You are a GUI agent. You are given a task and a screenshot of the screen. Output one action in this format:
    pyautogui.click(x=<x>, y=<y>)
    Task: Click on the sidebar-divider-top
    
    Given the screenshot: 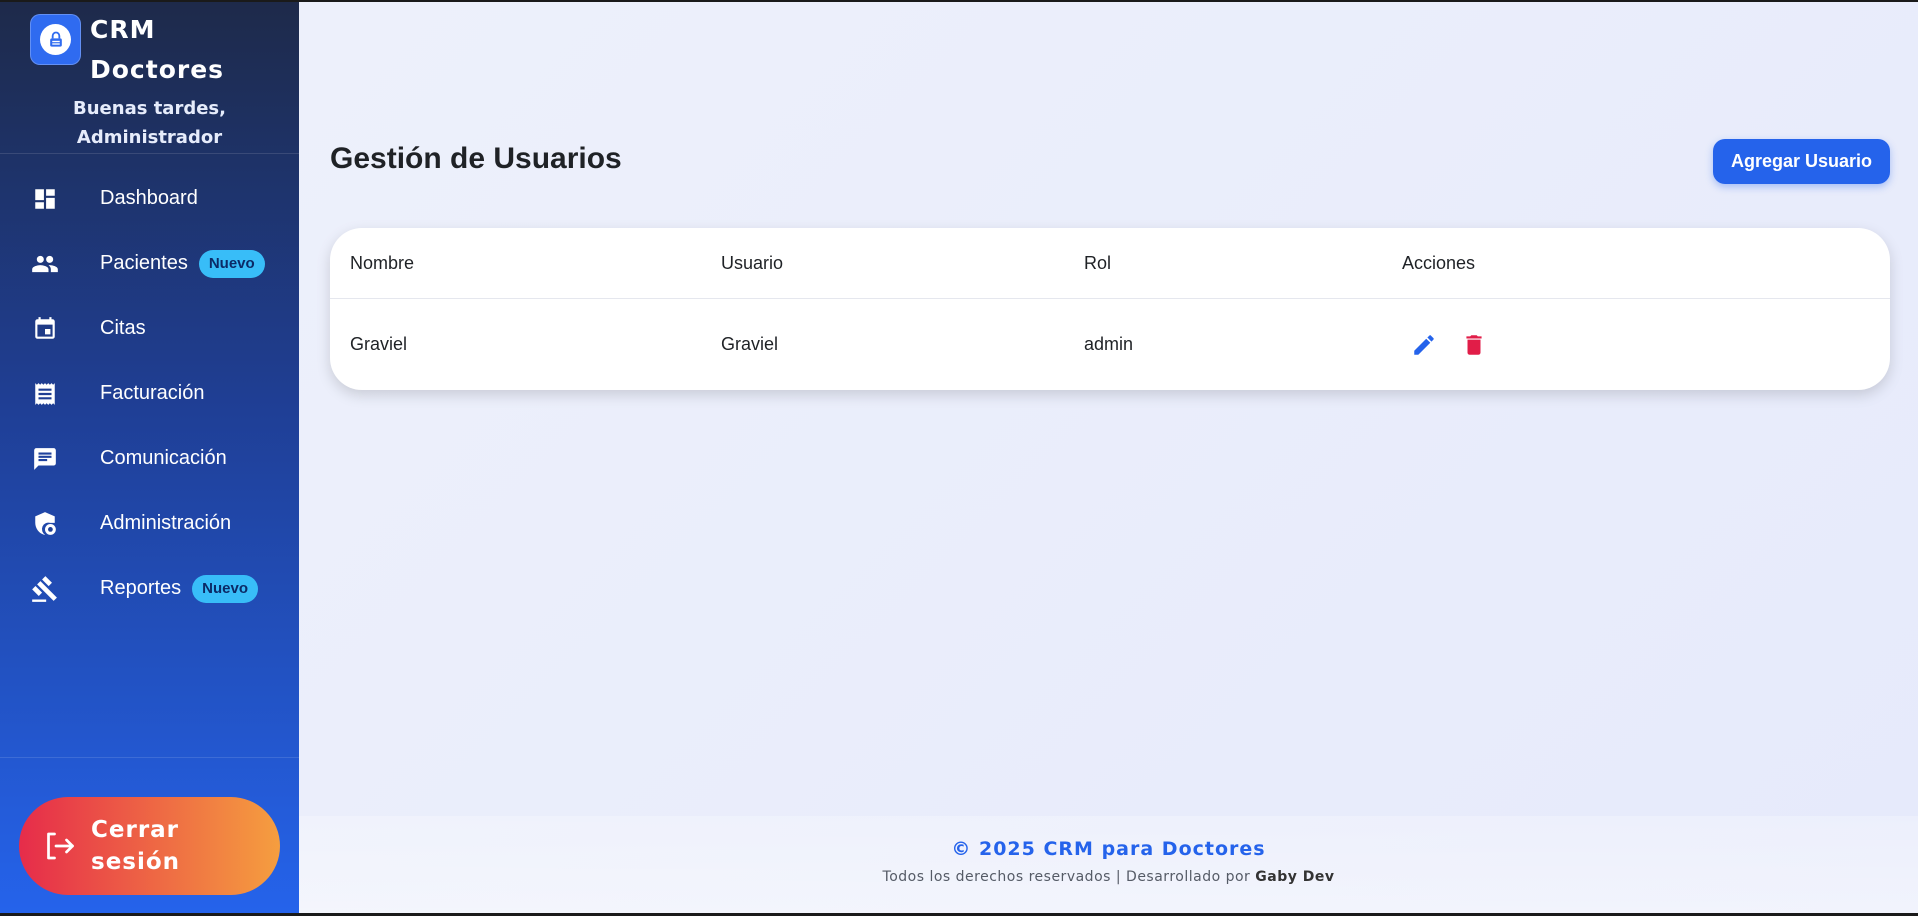 What is the action you would take?
    pyautogui.click(x=149, y=153)
    